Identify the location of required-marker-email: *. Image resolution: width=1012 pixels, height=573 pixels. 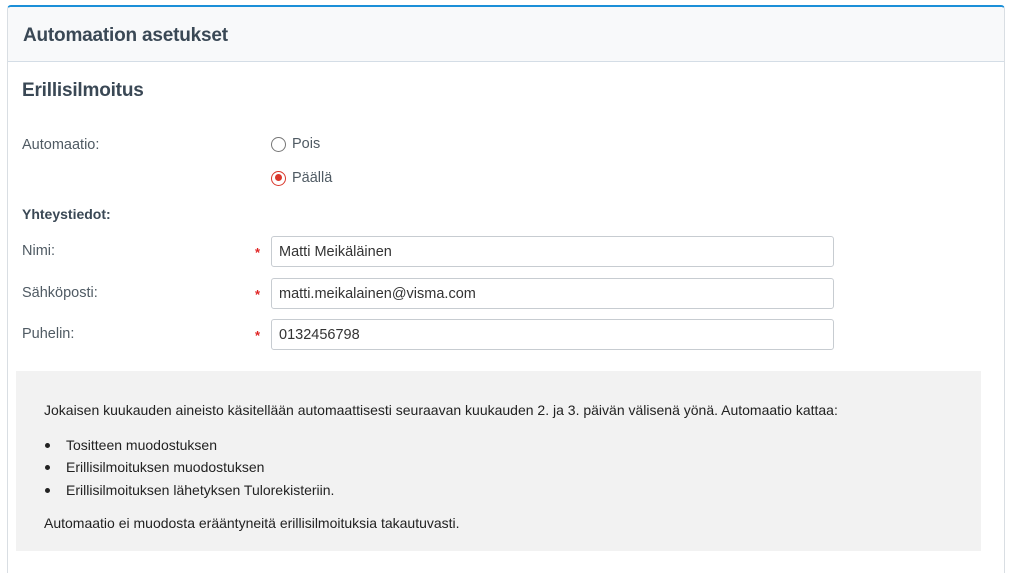
(258, 294).